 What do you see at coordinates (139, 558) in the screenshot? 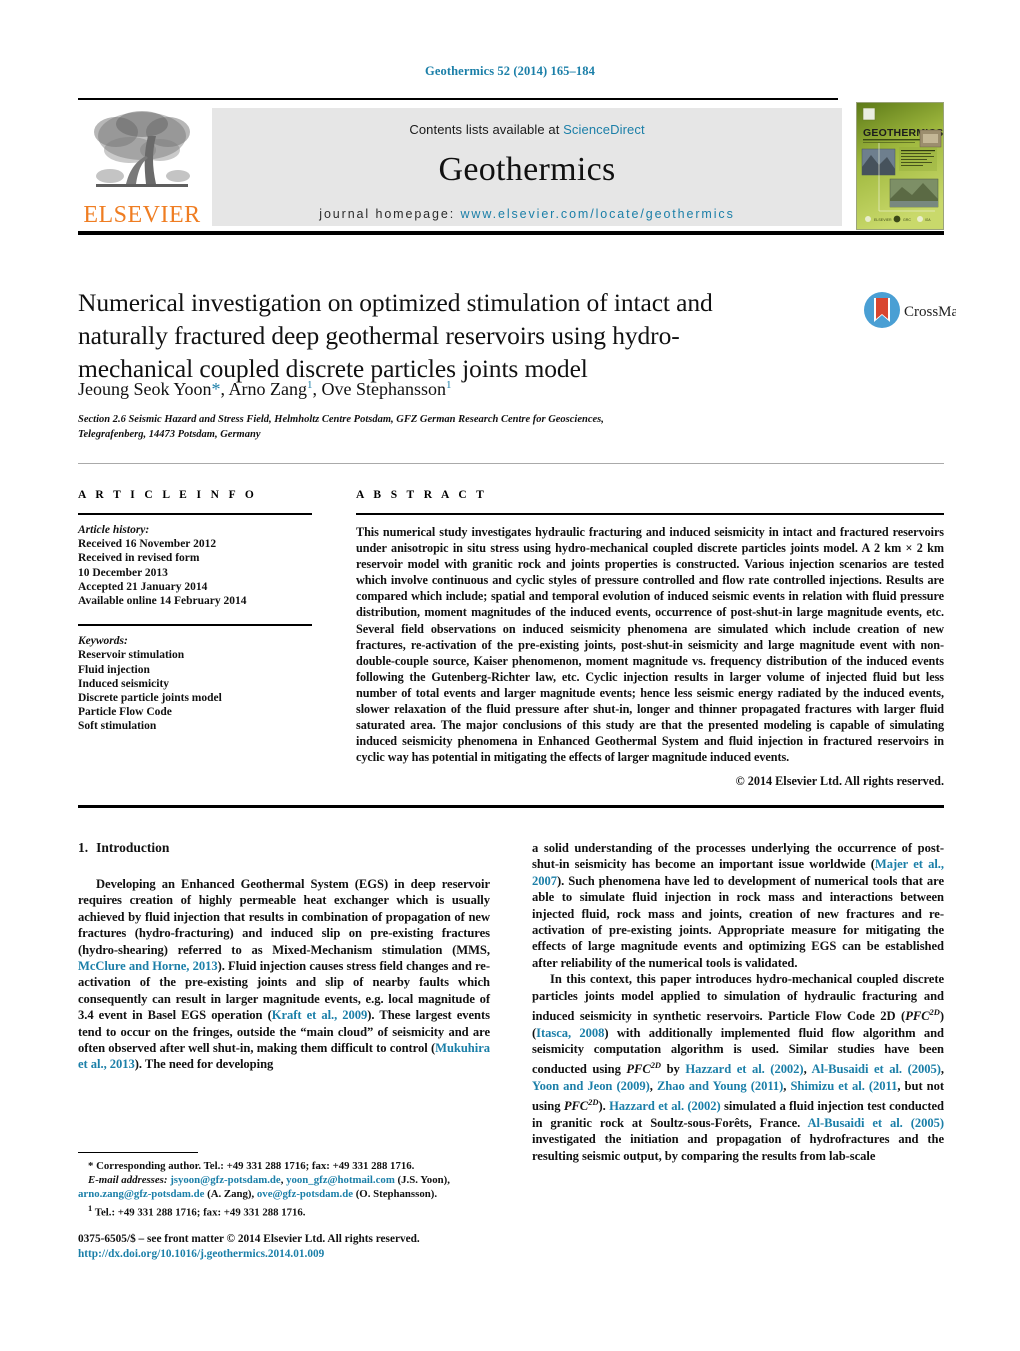
I see `history-item: Received in revised form` at bounding box center [139, 558].